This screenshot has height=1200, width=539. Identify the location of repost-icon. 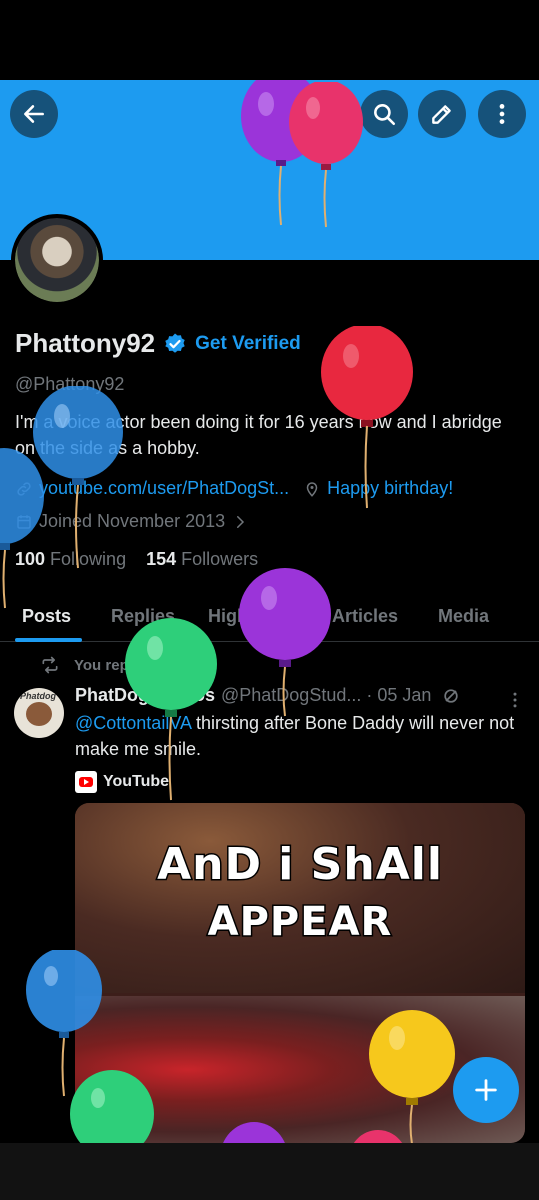
(50, 665).